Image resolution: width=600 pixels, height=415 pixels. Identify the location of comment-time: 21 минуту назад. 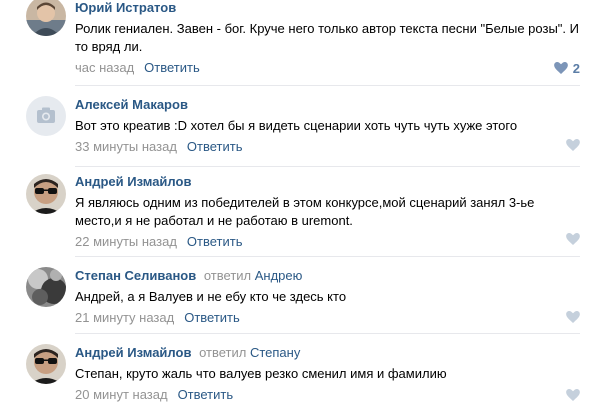
(124, 317).